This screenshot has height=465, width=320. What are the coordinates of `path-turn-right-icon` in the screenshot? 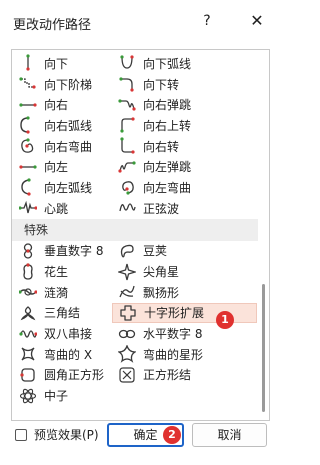 It's located at (127, 146).